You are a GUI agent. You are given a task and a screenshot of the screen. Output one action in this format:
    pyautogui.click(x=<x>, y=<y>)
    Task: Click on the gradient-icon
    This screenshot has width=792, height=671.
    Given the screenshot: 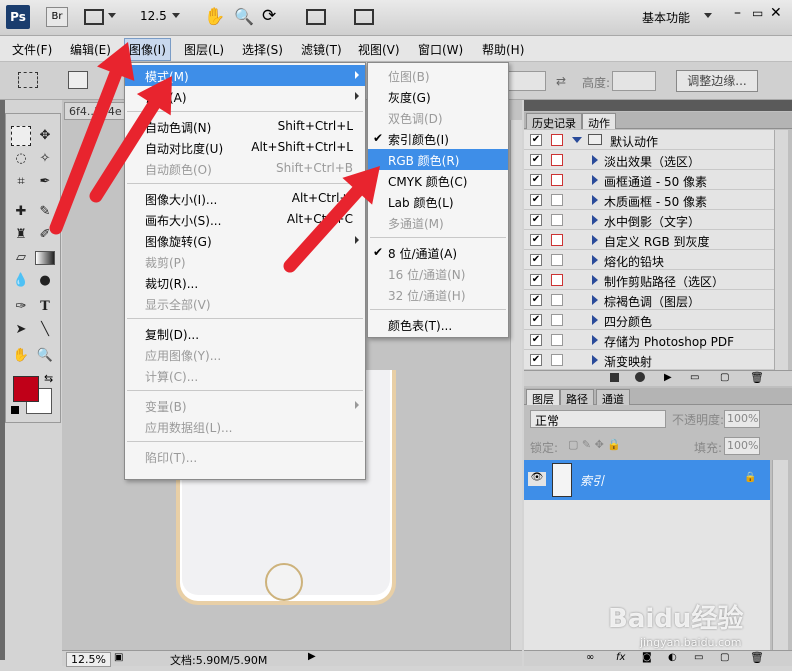 What is the action you would take?
    pyautogui.click(x=45, y=258)
    